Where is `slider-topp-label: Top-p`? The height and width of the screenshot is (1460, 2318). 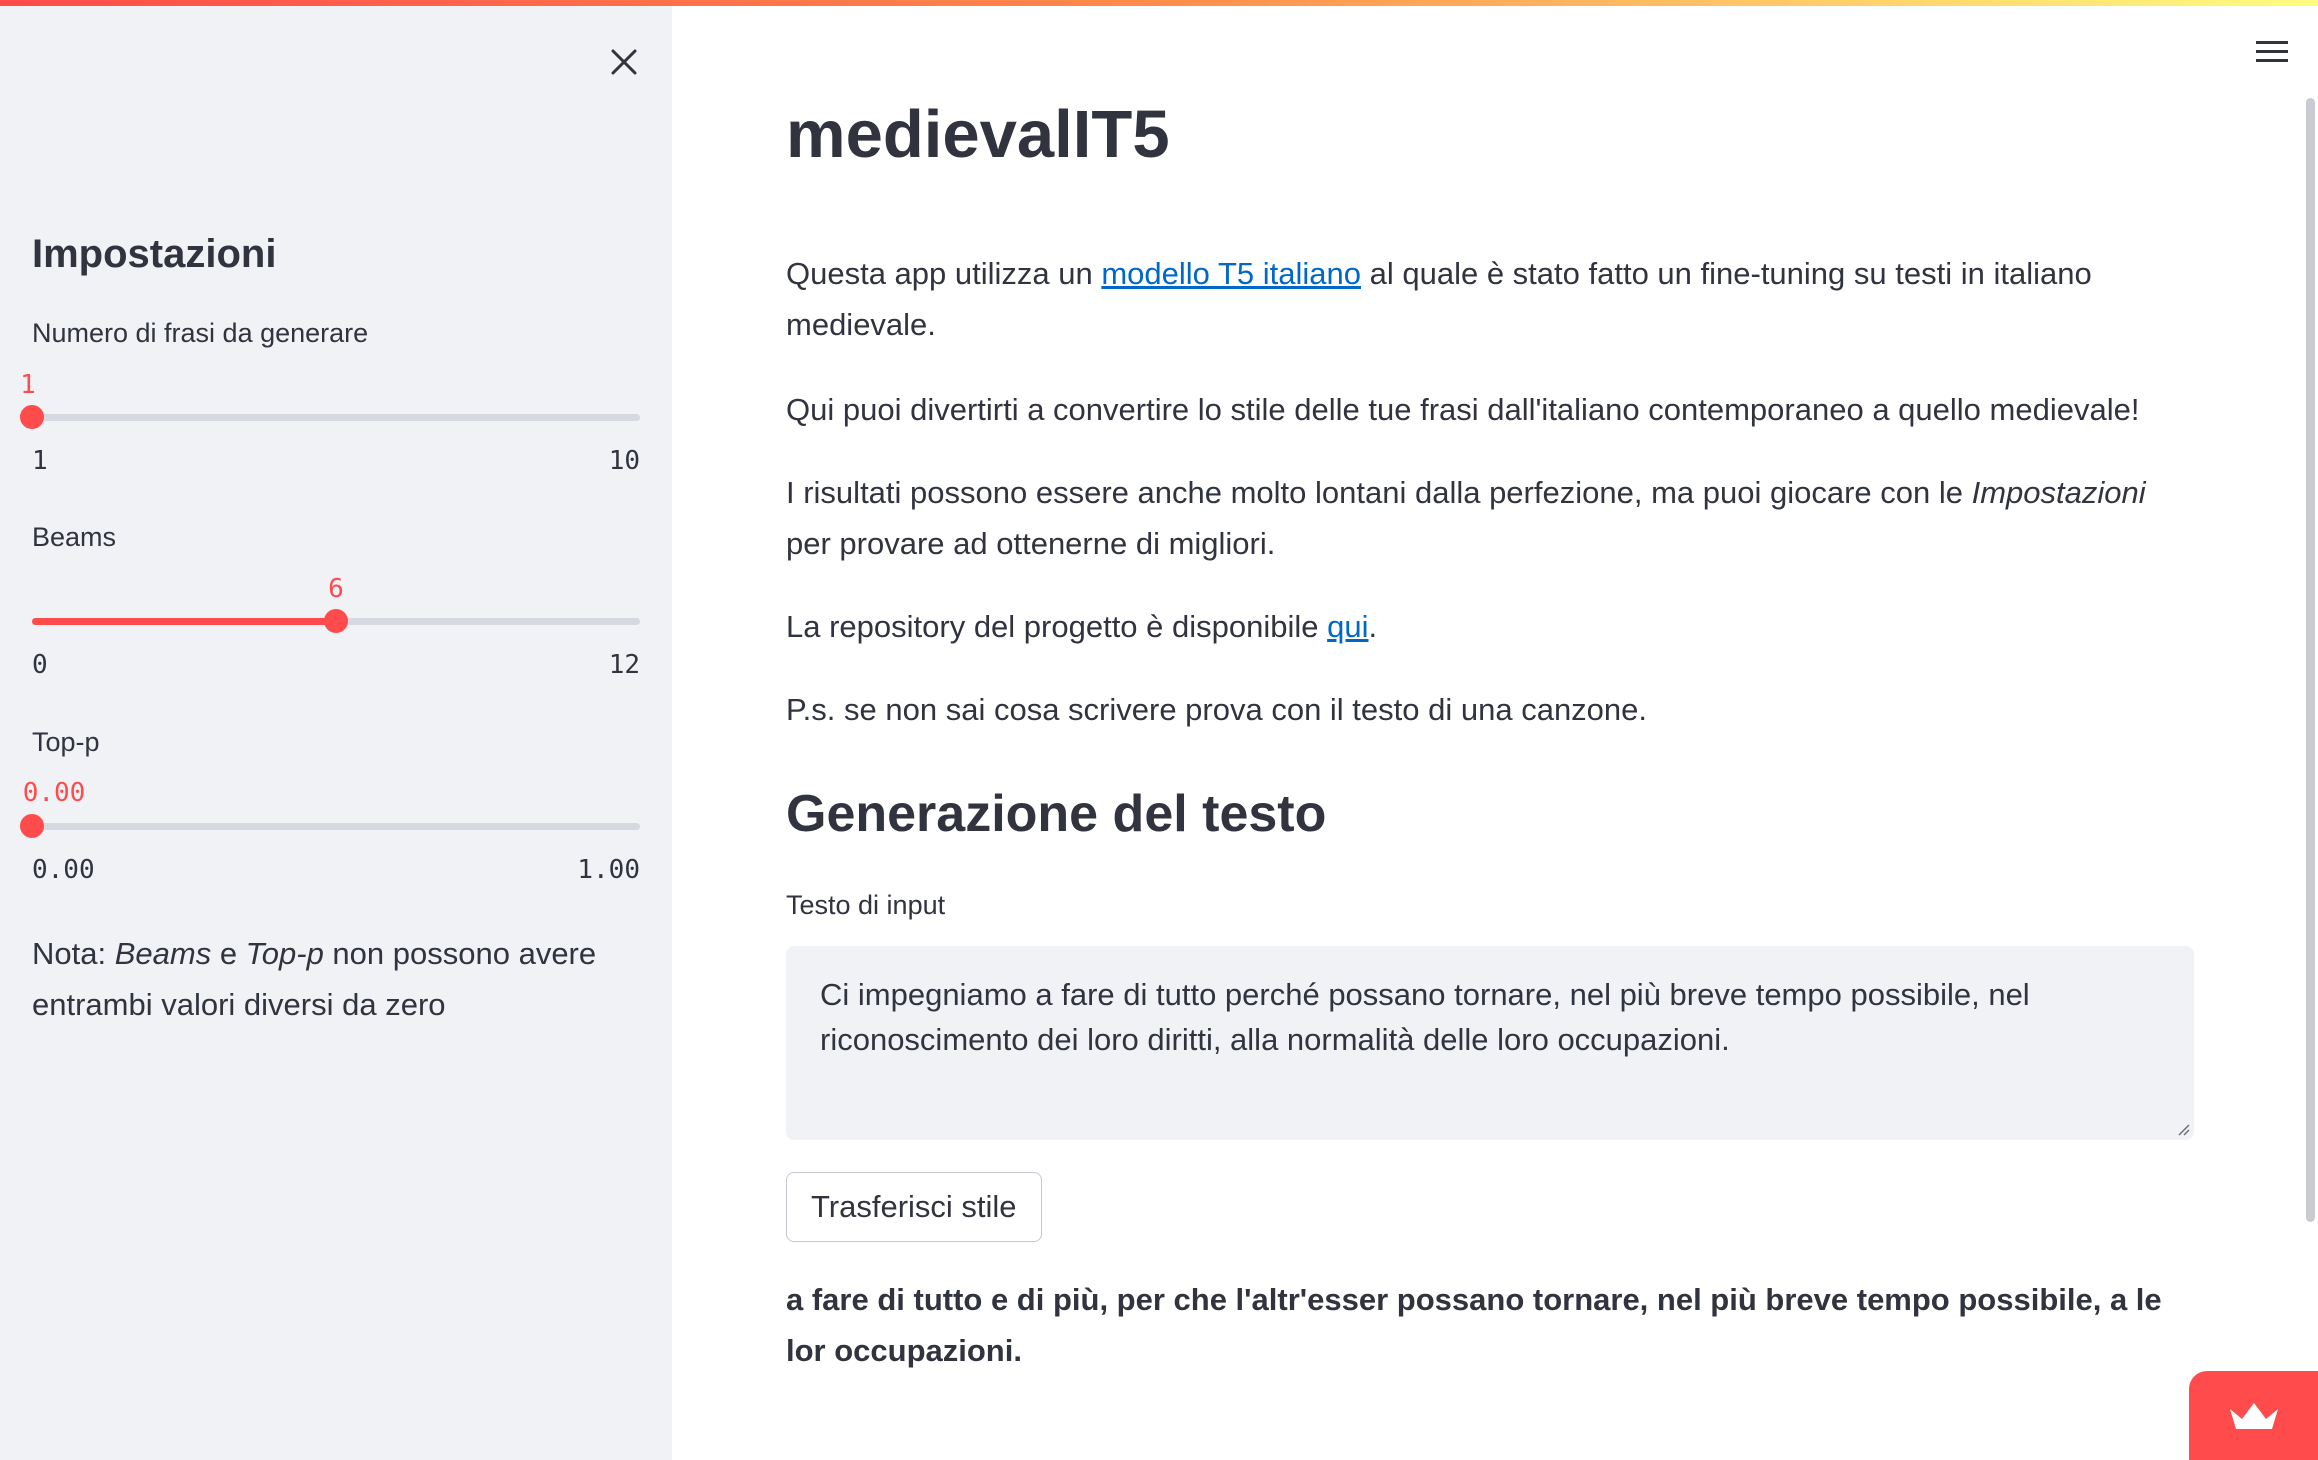
slider-topp-label: Top-p is located at coordinates (66, 742).